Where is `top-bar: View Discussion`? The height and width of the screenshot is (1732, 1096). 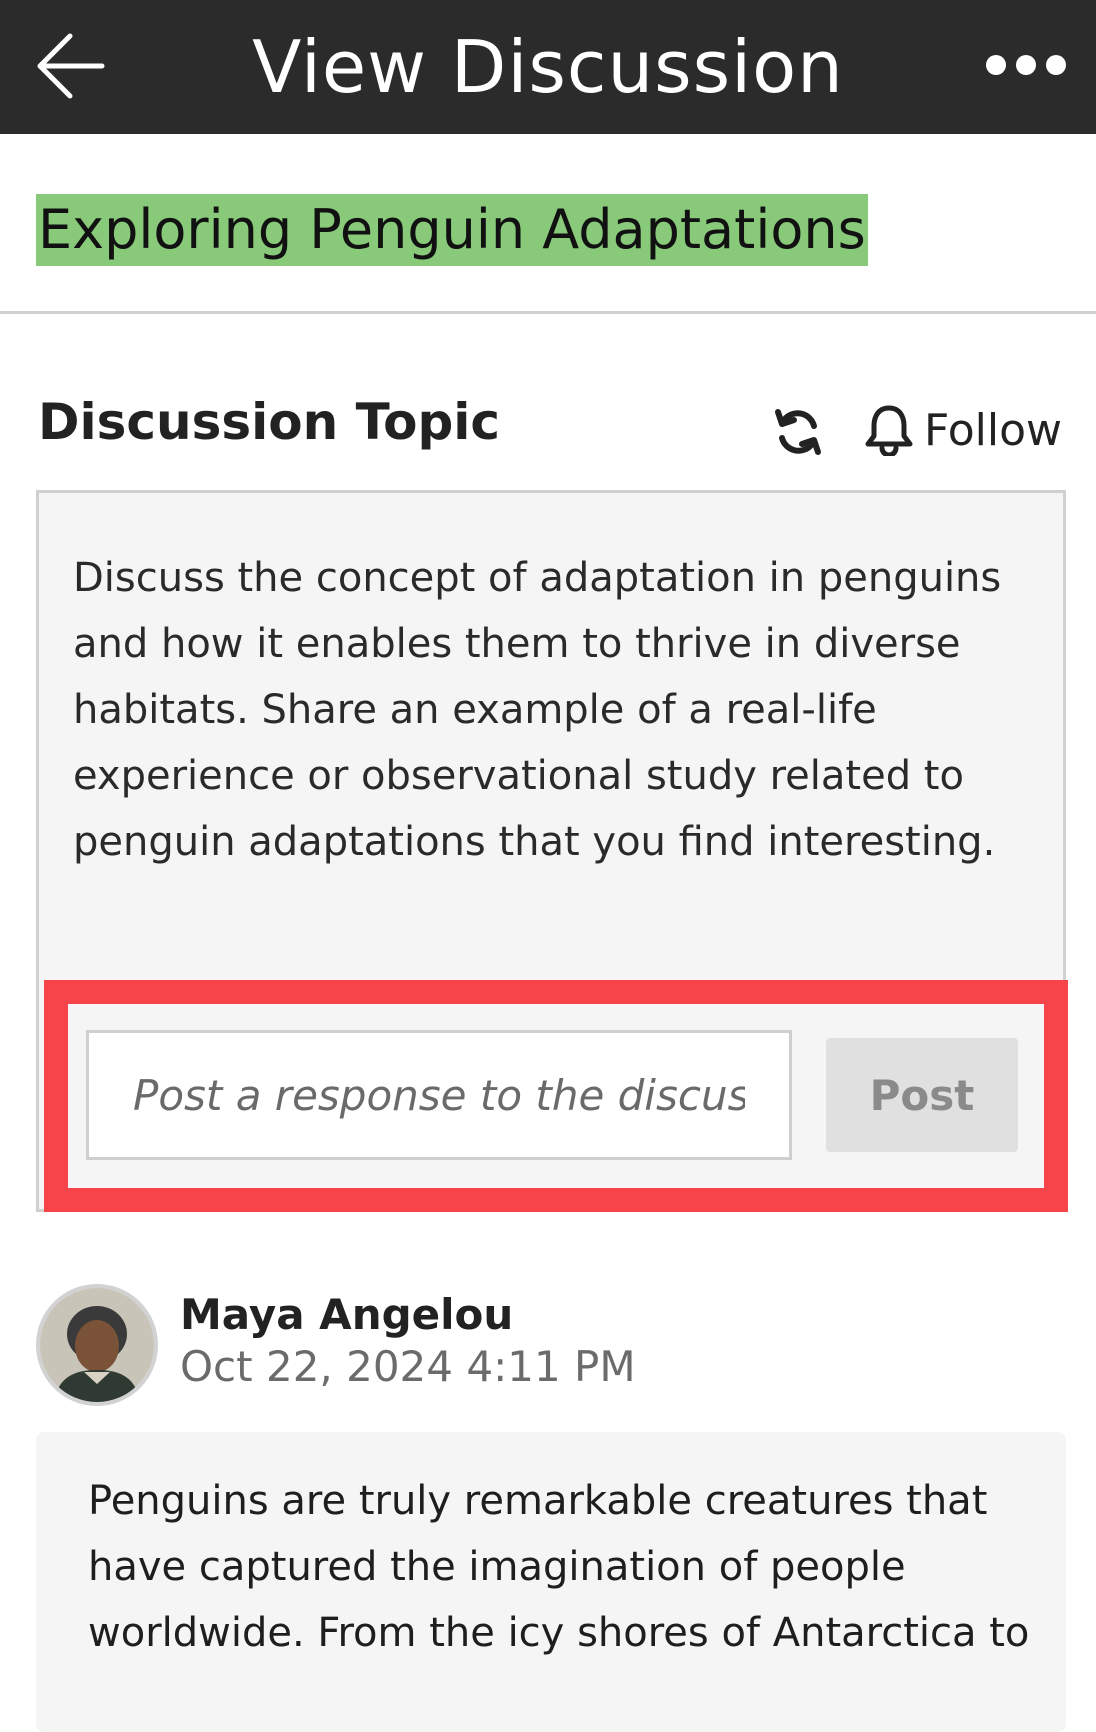 top-bar: View Discussion is located at coordinates (548, 67).